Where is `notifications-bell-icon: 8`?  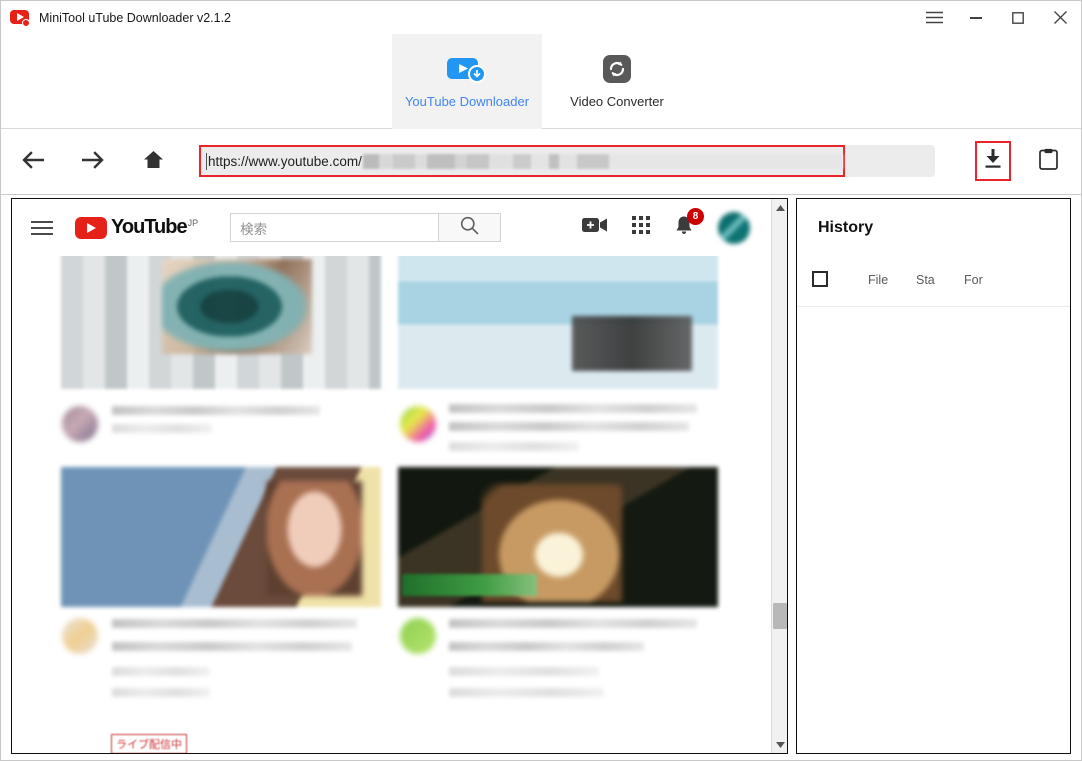 notifications-bell-icon: 8 is located at coordinates (689, 224).